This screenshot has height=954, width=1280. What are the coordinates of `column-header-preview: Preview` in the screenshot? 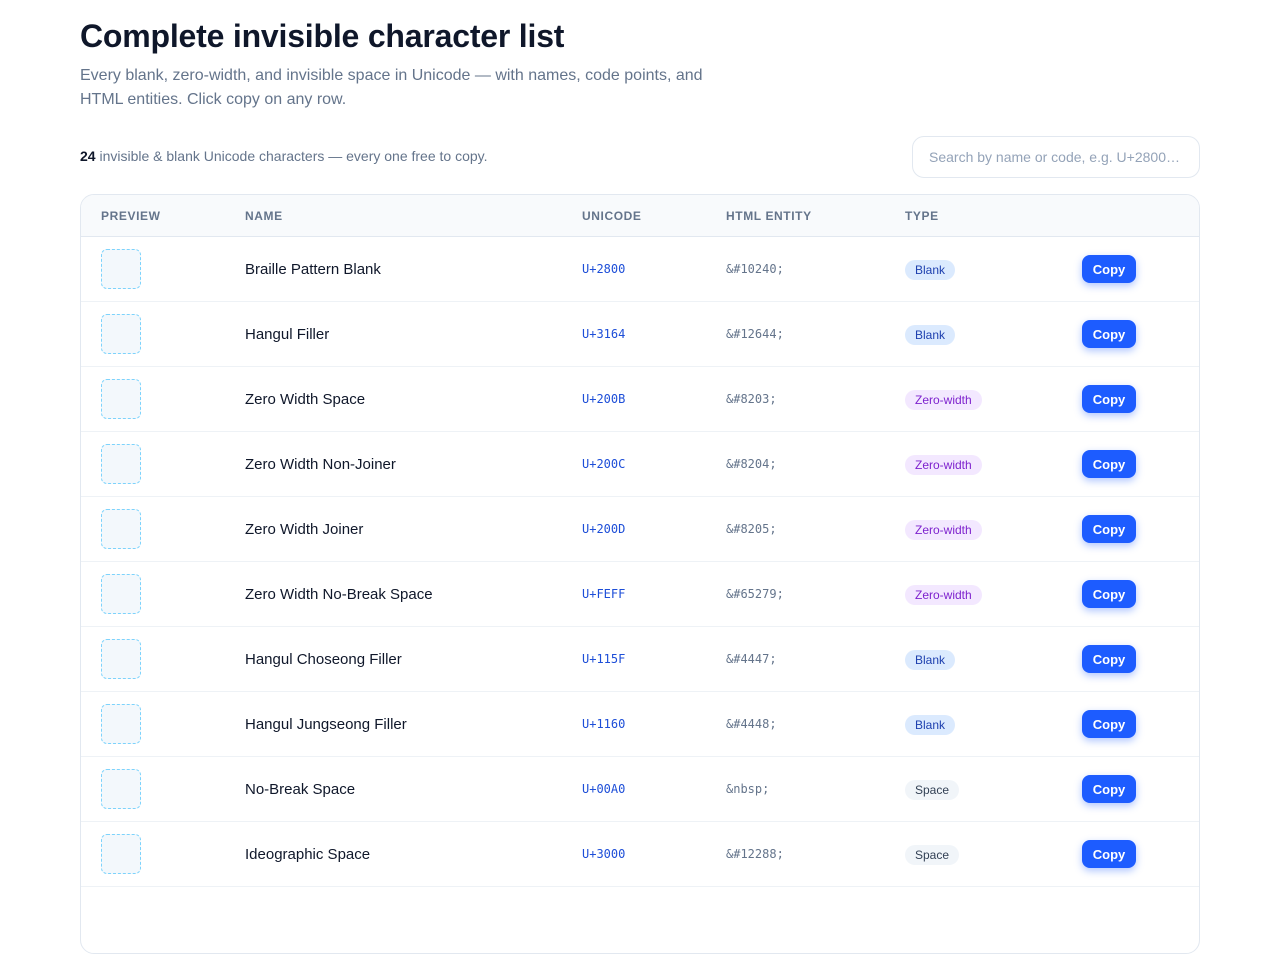 It's located at (131, 216).